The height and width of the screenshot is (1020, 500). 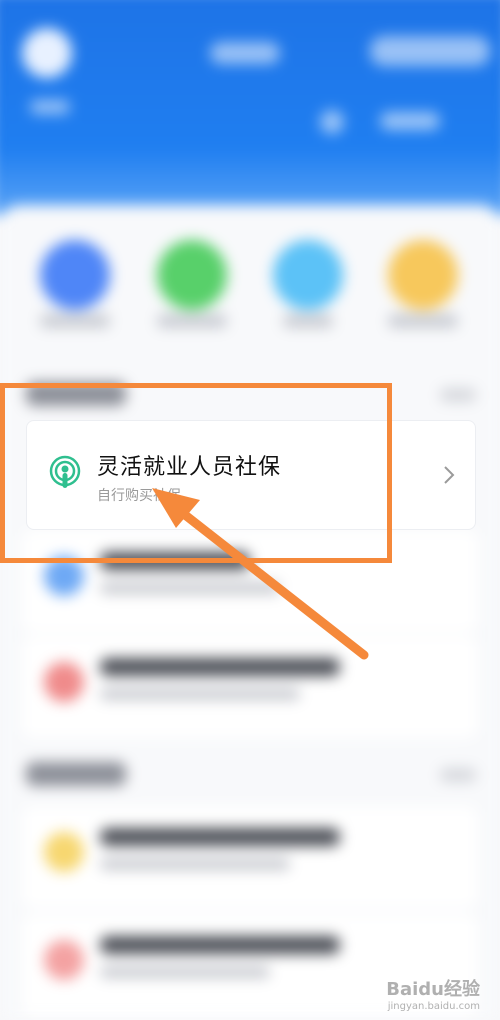 I want to click on watermark-brand: Baidu经验, so click(x=433, y=989).